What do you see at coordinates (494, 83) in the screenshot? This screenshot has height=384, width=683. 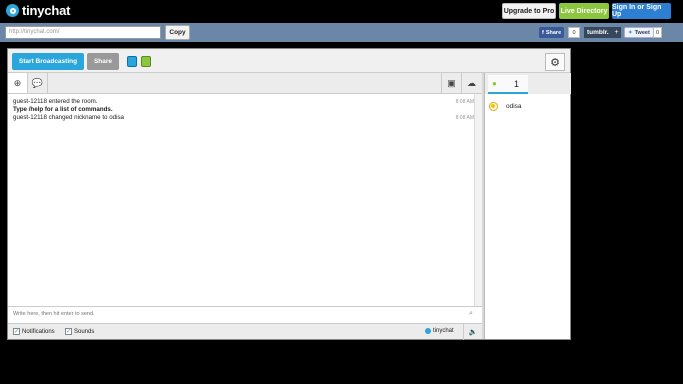 I see `user-icon: ●` at bounding box center [494, 83].